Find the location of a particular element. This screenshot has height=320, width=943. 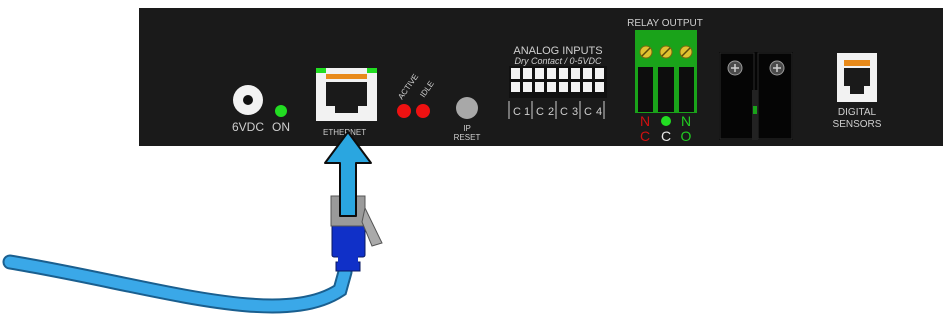

analog-channel-number: 4 is located at coordinates (599, 112).